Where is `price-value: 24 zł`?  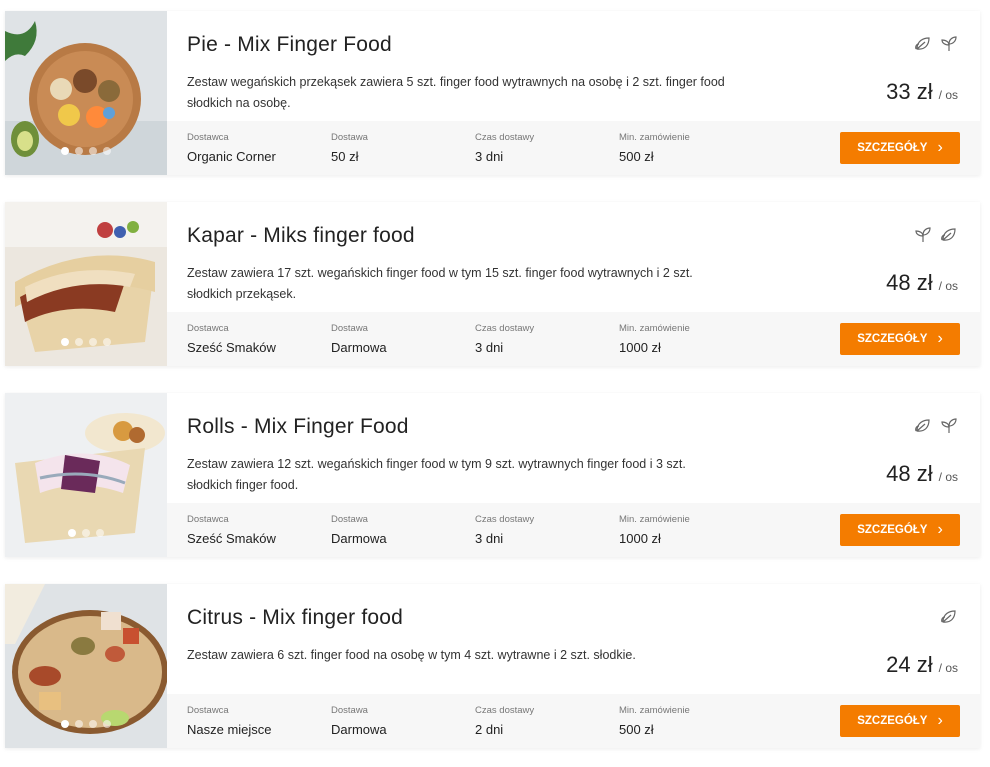
price-value: 24 zł is located at coordinates (909, 664).